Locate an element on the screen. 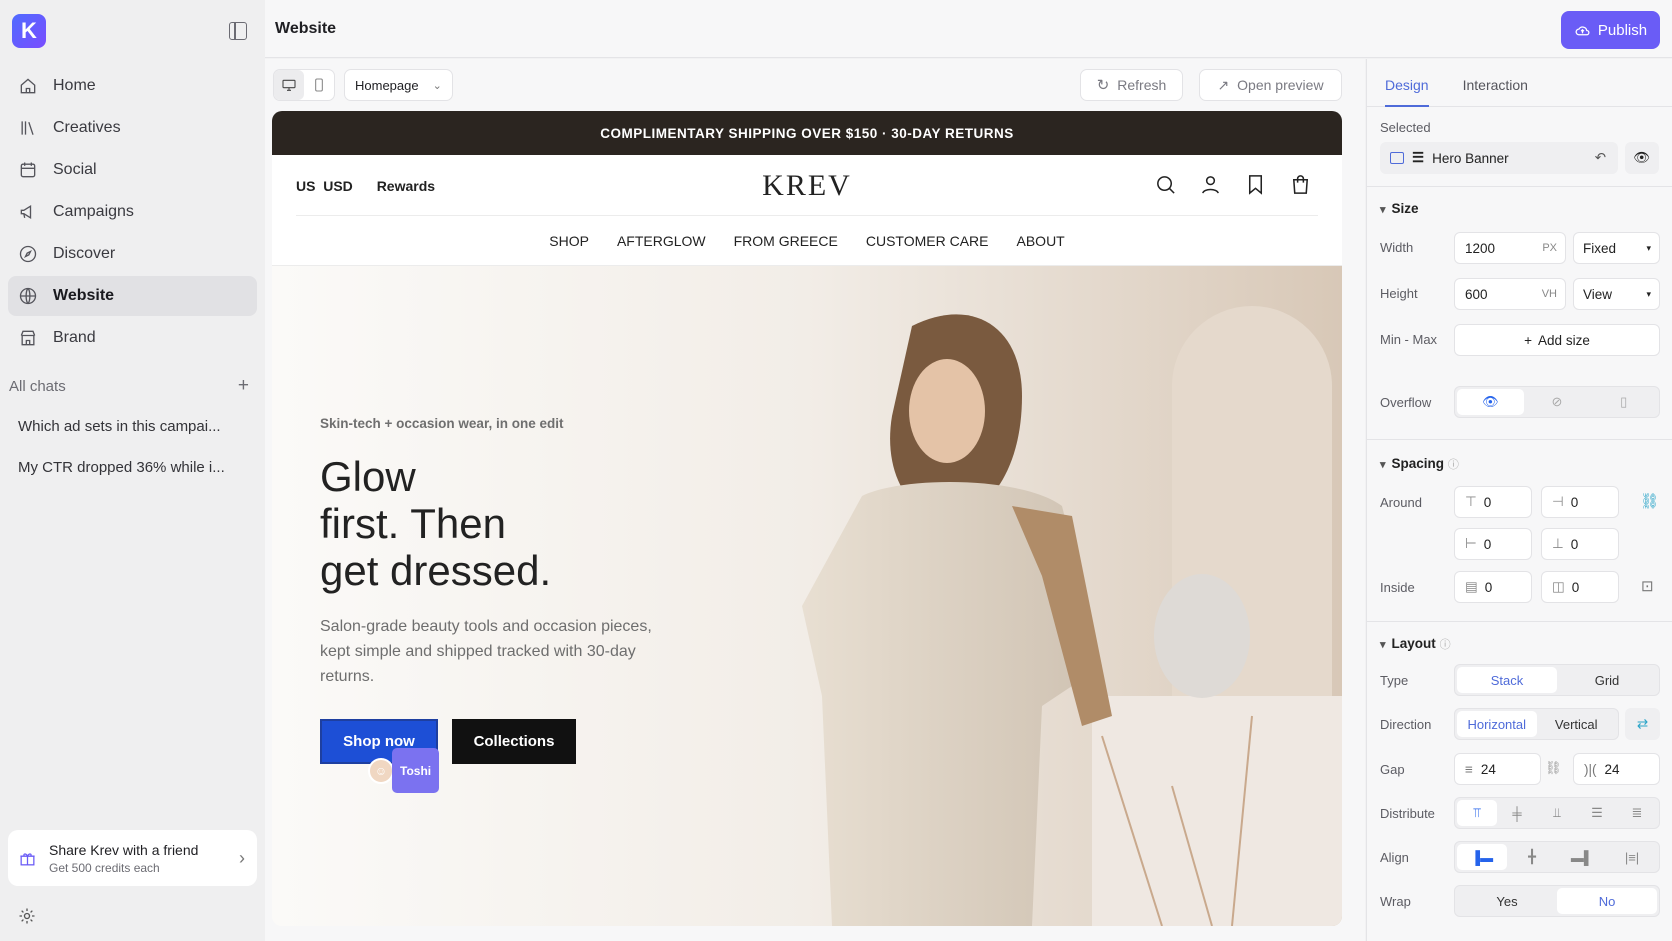  width-unit: PX is located at coordinates (1549, 248).